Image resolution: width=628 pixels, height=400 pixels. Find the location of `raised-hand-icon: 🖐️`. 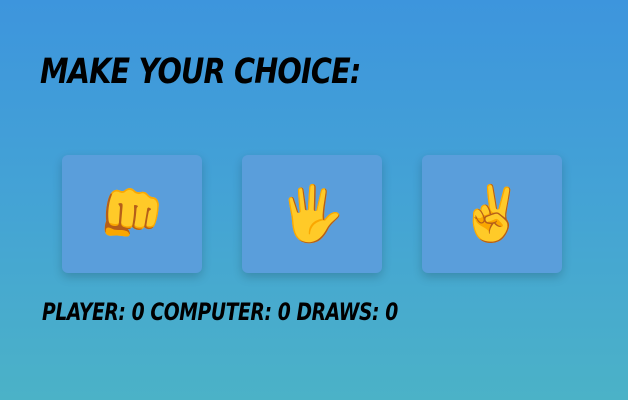

raised-hand-icon: 🖐️ is located at coordinates (312, 213).